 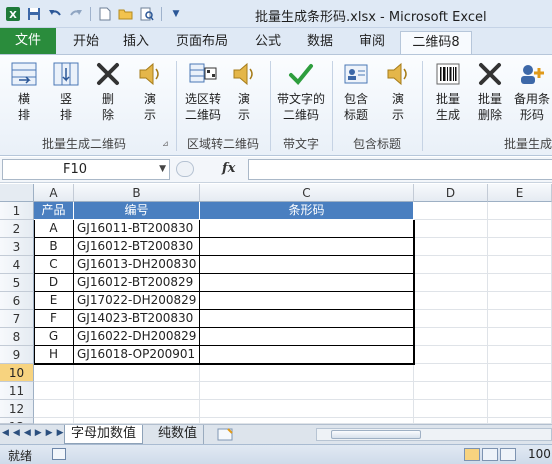 I want to click on sheet-tab-letters-numbers: 字母加数值, so click(x=104, y=434).